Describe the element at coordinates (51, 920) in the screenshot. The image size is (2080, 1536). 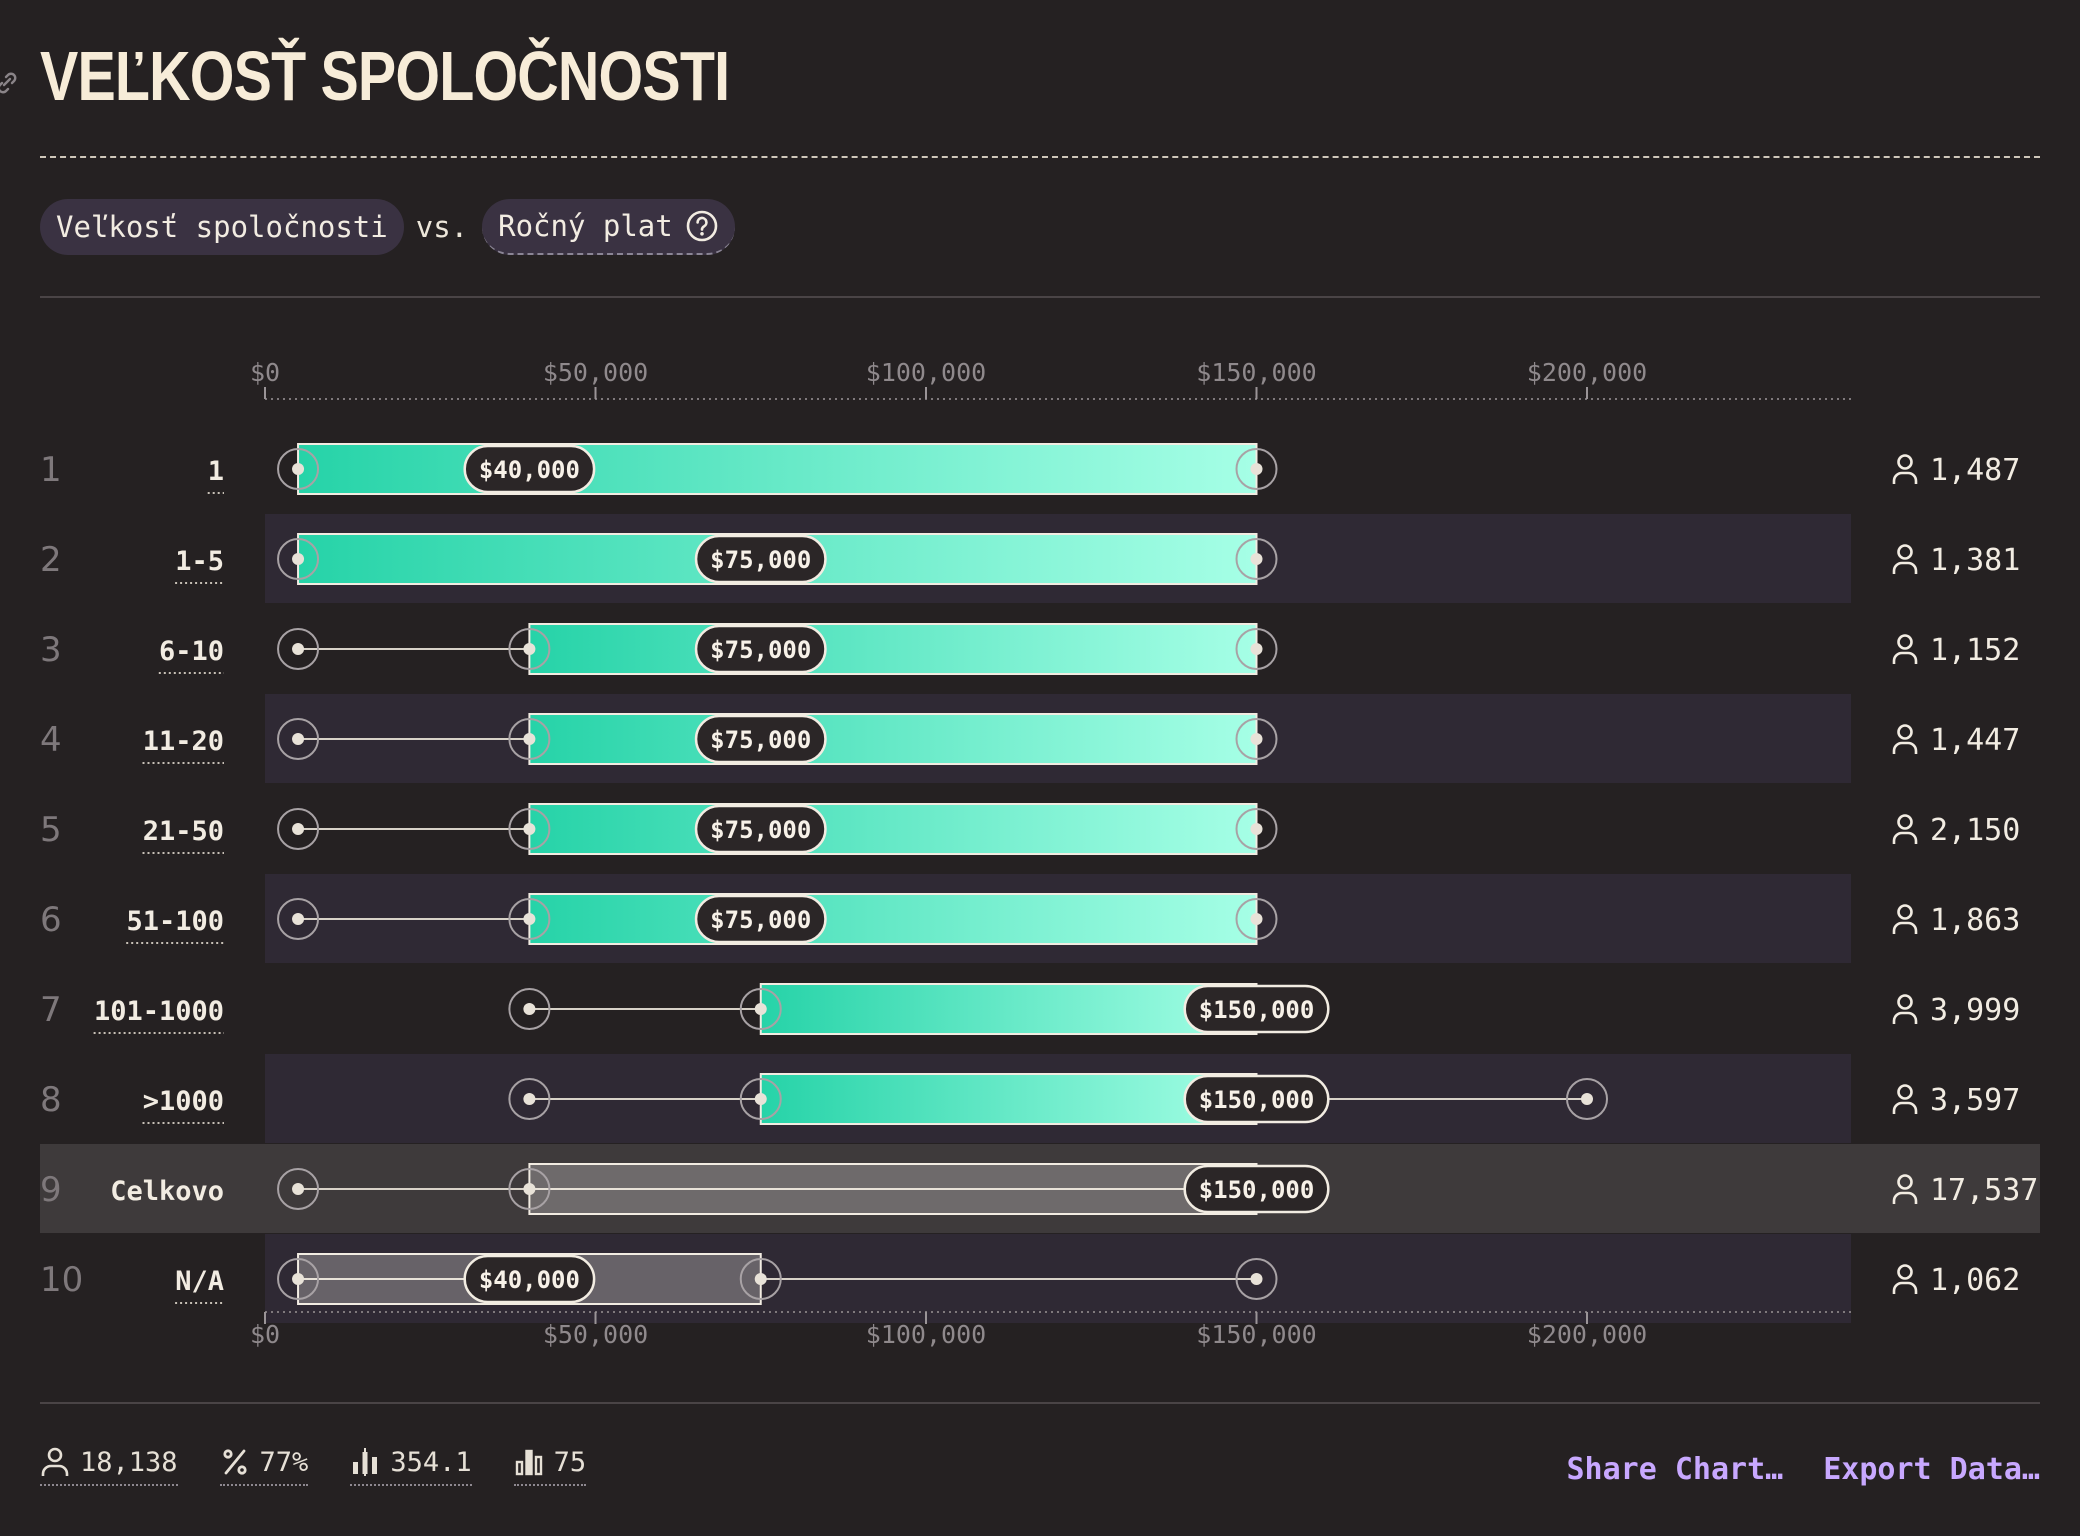
I see `row-rank: 6` at that location.